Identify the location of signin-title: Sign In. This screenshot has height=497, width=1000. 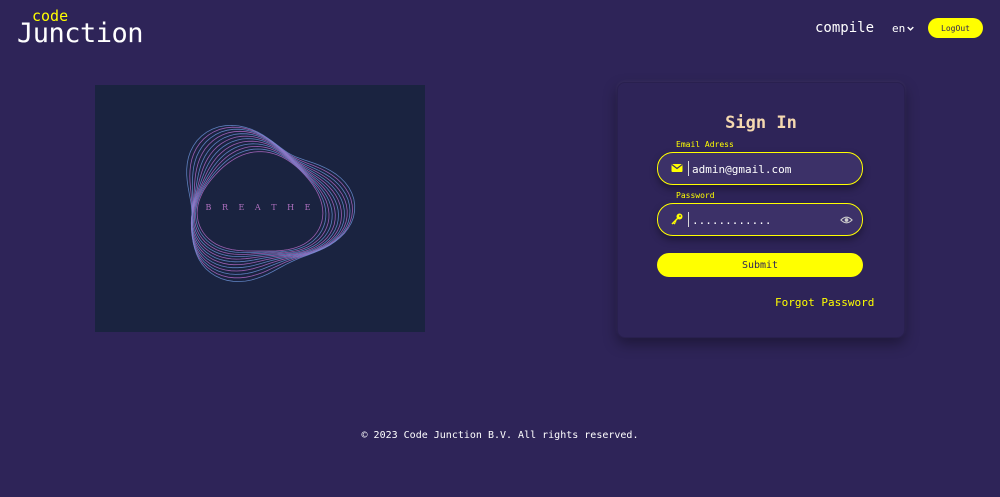
(761, 123).